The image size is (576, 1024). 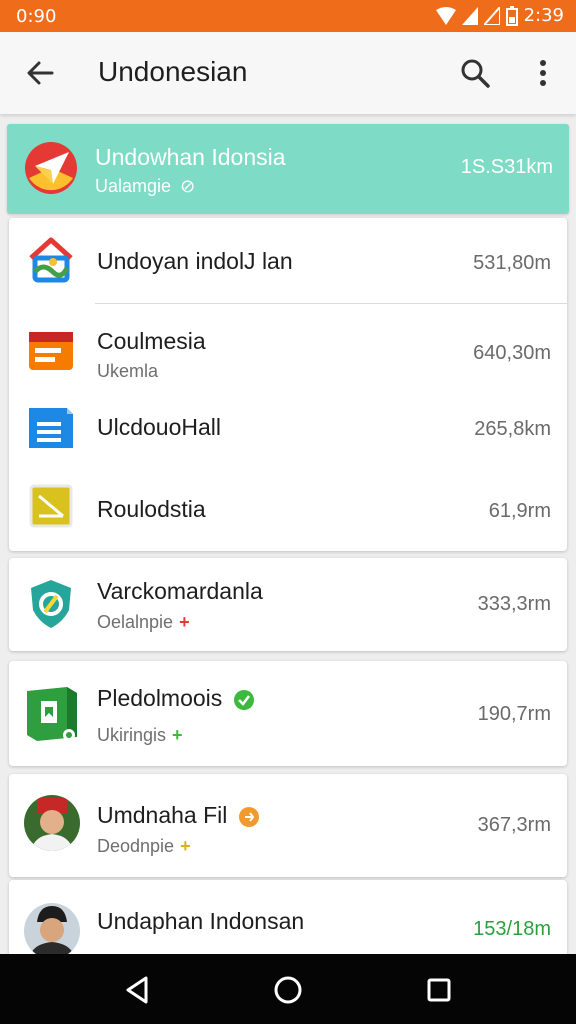 What do you see at coordinates (52, 714) in the screenshot?
I see `cube-app-icon` at bounding box center [52, 714].